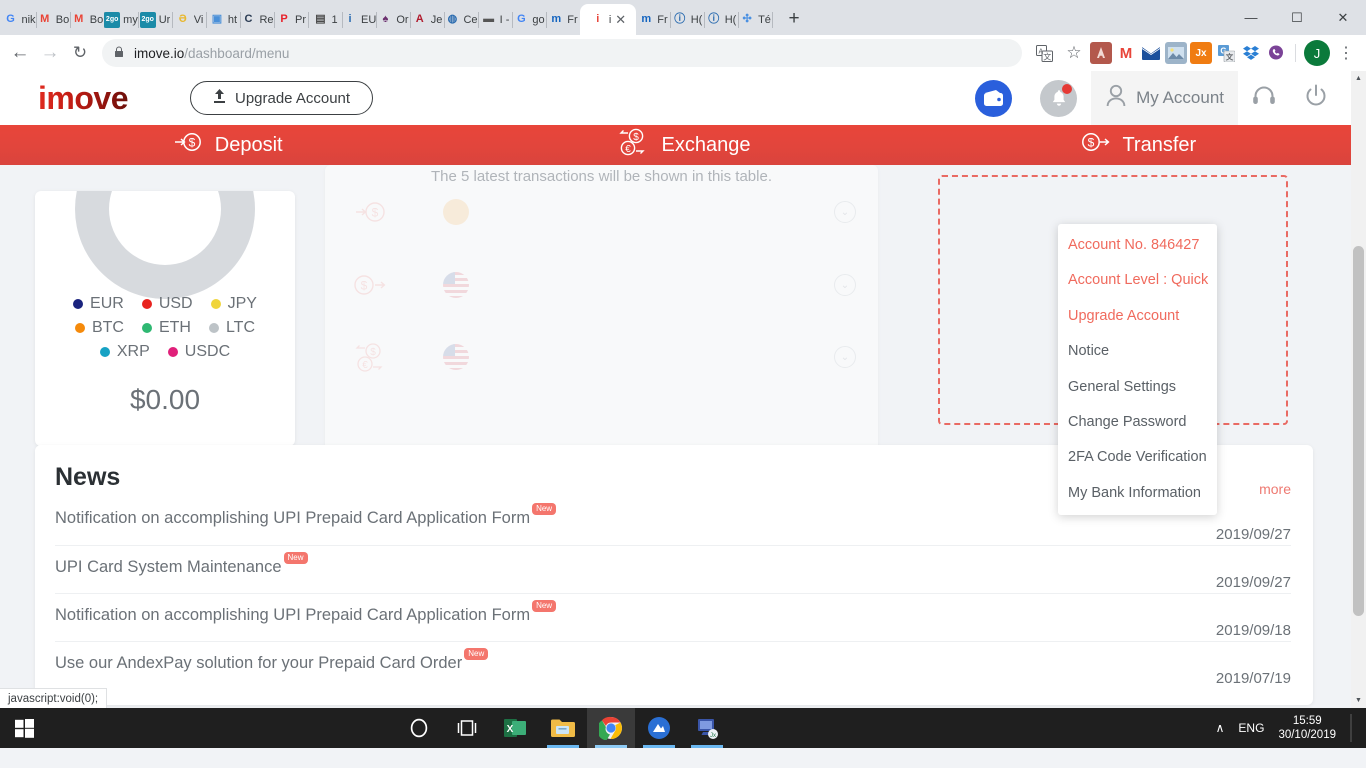 The height and width of the screenshot is (768, 1366). What do you see at coordinates (300, 19) in the screenshot?
I see `tab-title: Pr` at bounding box center [300, 19].